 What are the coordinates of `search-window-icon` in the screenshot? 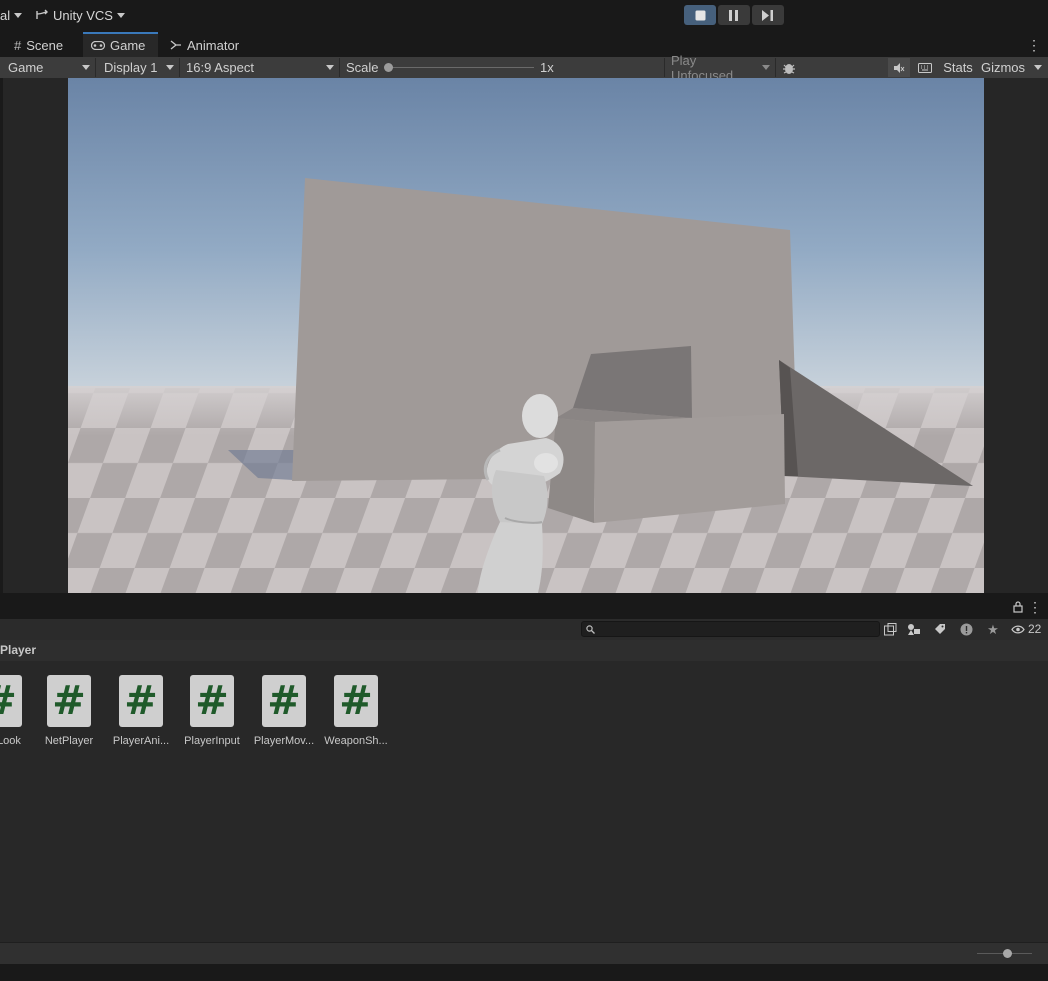 It's located at (889, 628).